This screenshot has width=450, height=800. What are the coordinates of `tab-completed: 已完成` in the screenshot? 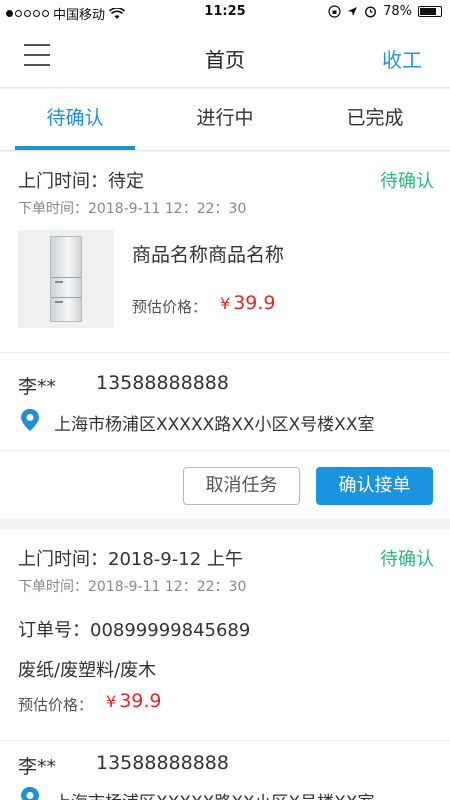 It's located at (375, 119).